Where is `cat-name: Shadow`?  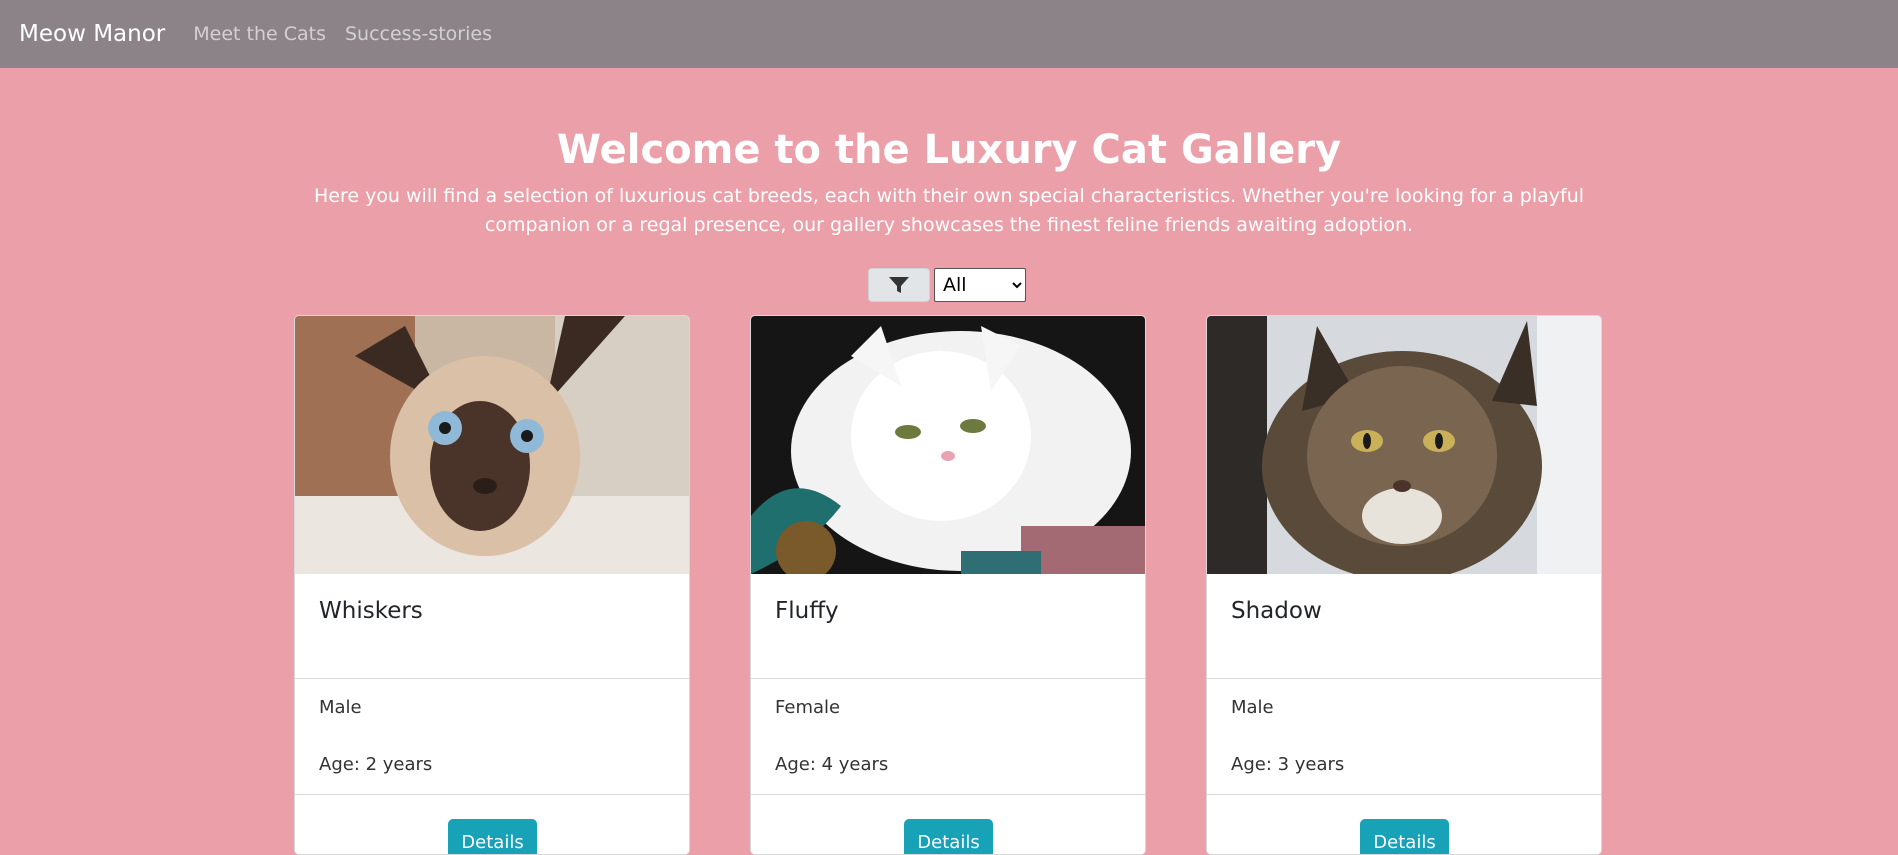 cat-name: Shadow is located at coordinates (1276, 611).